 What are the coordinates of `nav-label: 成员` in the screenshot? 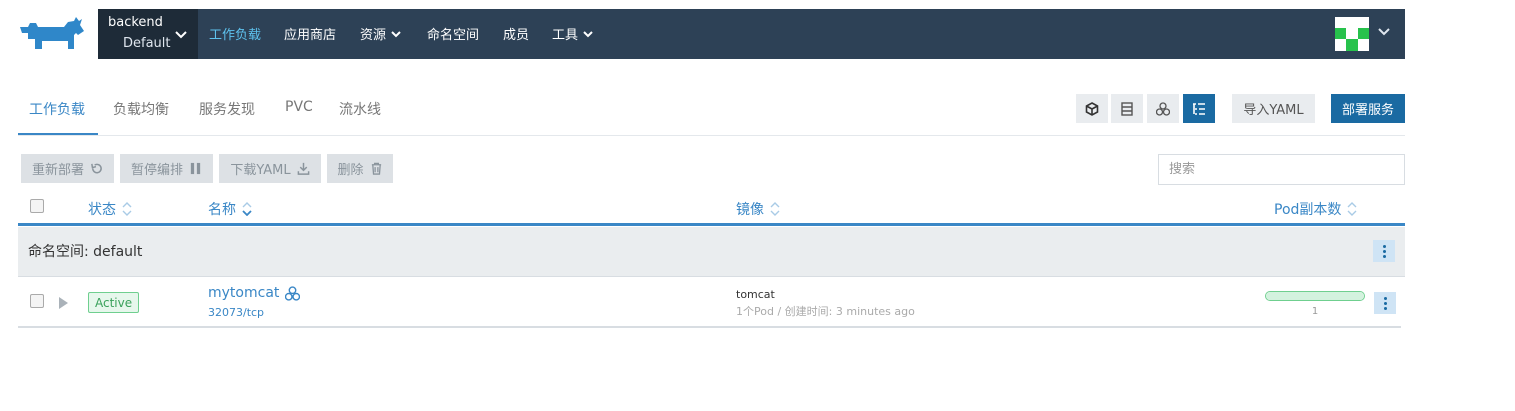 It's located at (516, 35).